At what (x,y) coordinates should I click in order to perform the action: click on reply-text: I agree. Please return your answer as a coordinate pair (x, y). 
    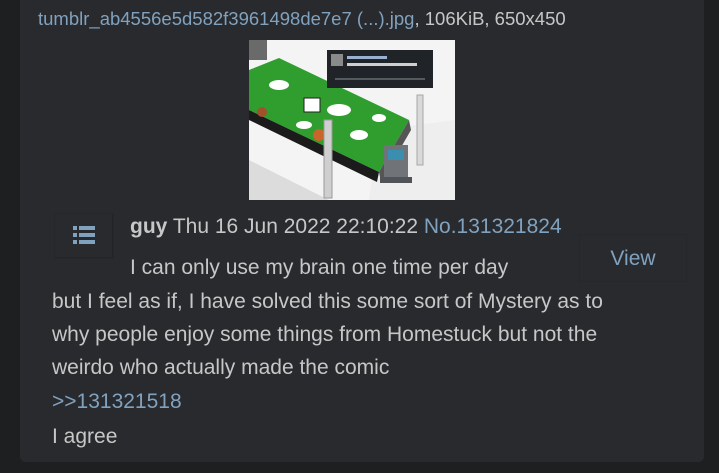
    Looking at the image, I should click on (85, 436).